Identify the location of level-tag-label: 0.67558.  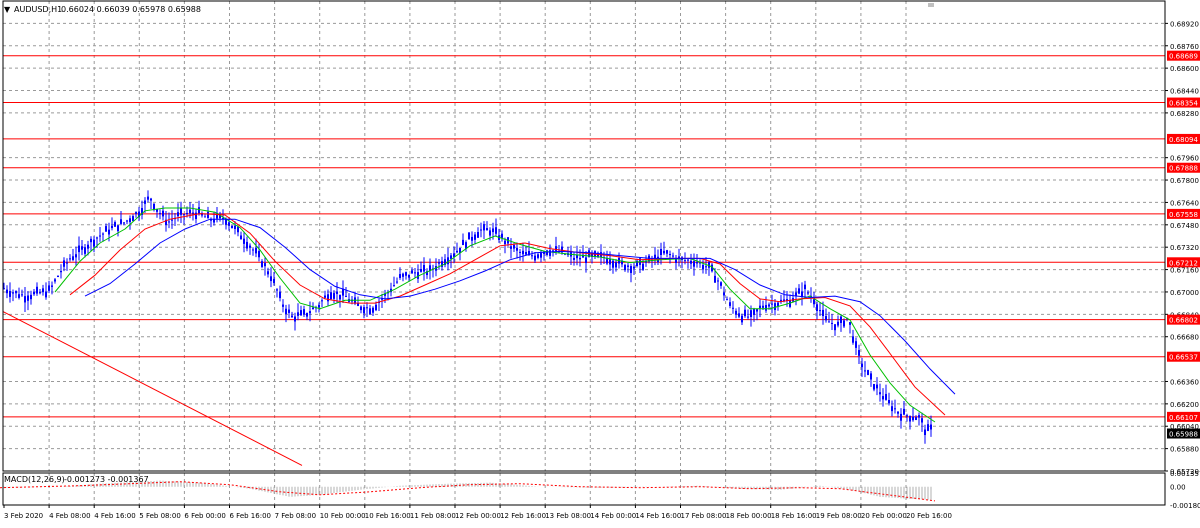
(1183, 215).